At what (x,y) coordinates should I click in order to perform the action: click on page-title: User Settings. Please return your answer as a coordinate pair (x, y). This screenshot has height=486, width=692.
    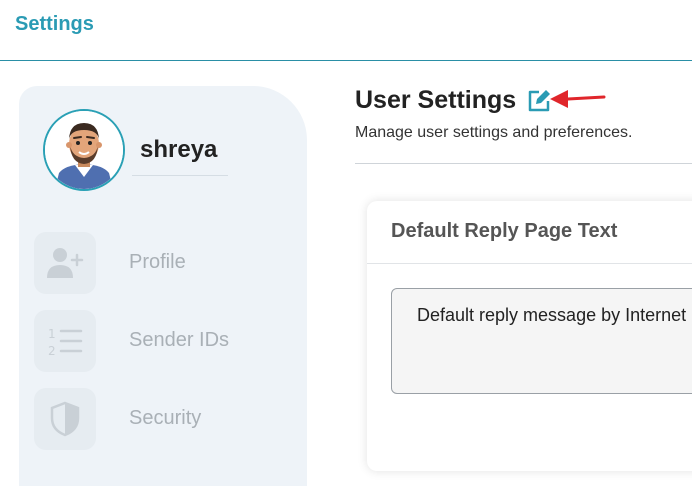
    Looking at the image, I should click on (436, 100).